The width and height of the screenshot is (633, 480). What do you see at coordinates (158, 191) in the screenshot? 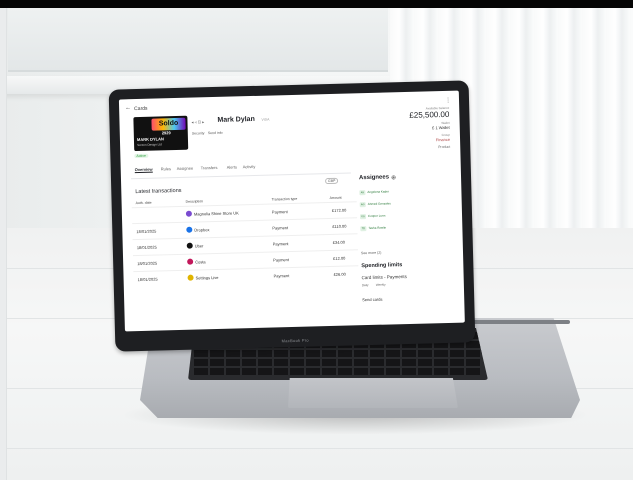
I see `transactions-title: Latest transactions` at bounding box center [158, 191].